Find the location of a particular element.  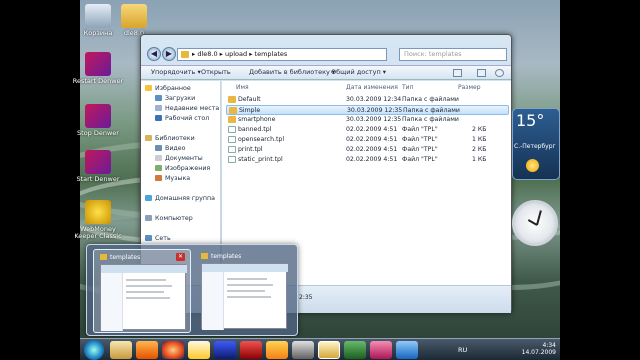

nav-downloads: Загрузки is located at coordinates (175, 98).